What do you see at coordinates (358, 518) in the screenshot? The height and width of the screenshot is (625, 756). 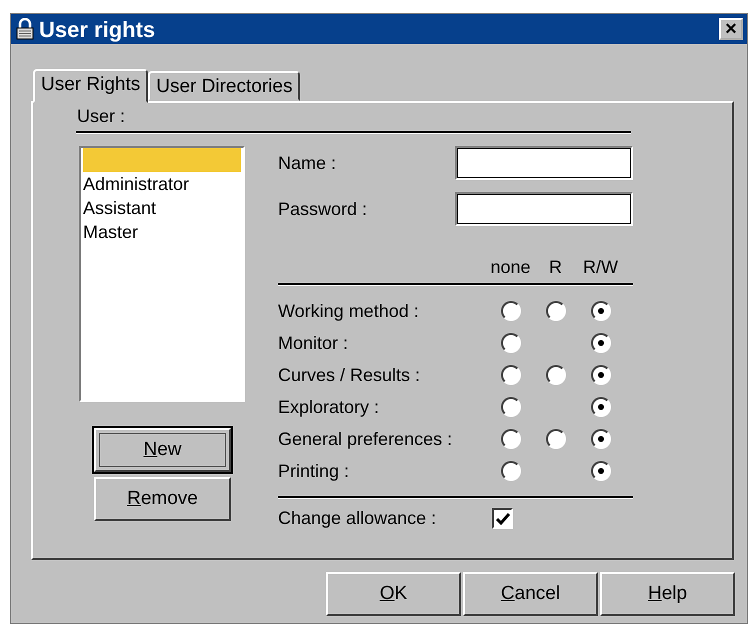 I see `checkbox-label: Change allowance :` at bounding box center [358, 518].